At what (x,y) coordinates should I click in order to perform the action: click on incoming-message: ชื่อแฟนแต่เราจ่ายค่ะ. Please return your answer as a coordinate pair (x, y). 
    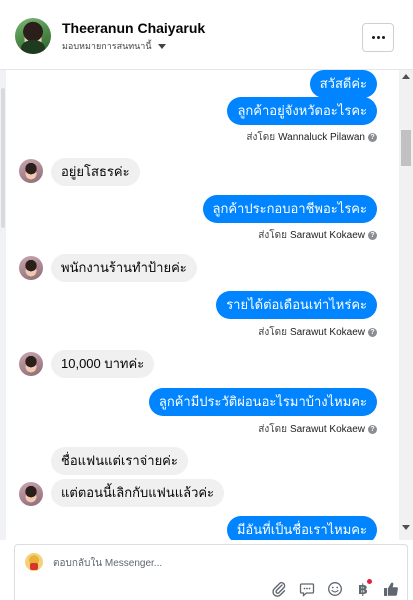
    Looking at the image, I should click on (119, 461).